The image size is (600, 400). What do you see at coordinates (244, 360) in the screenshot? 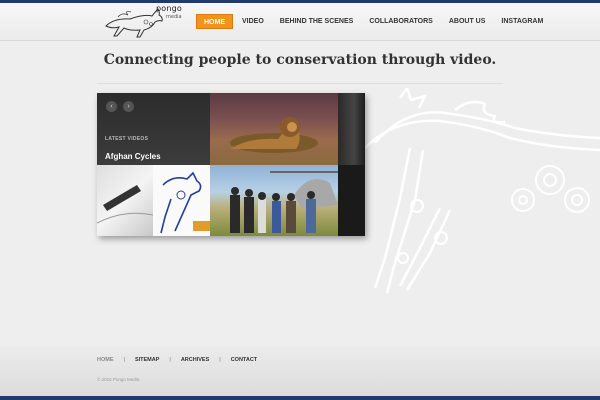
I see `footer-contact-link: CONTACT` at bounding box center [244, 360].